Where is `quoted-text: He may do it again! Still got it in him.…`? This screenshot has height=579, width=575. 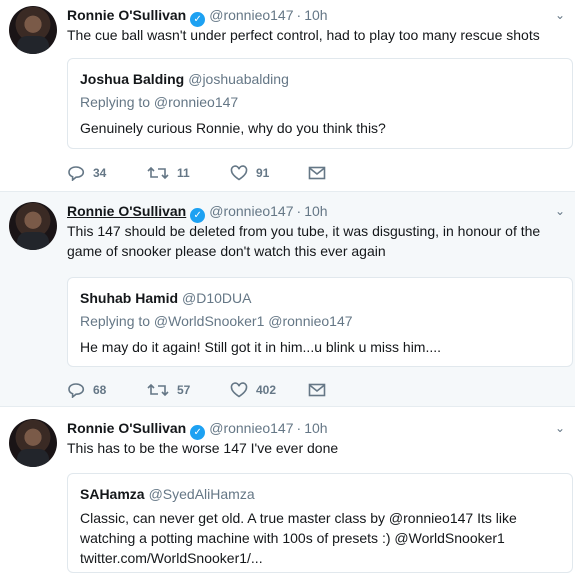 quoted-text: He may do it again! Still got it in him.… is located at coordinates (261, 347).